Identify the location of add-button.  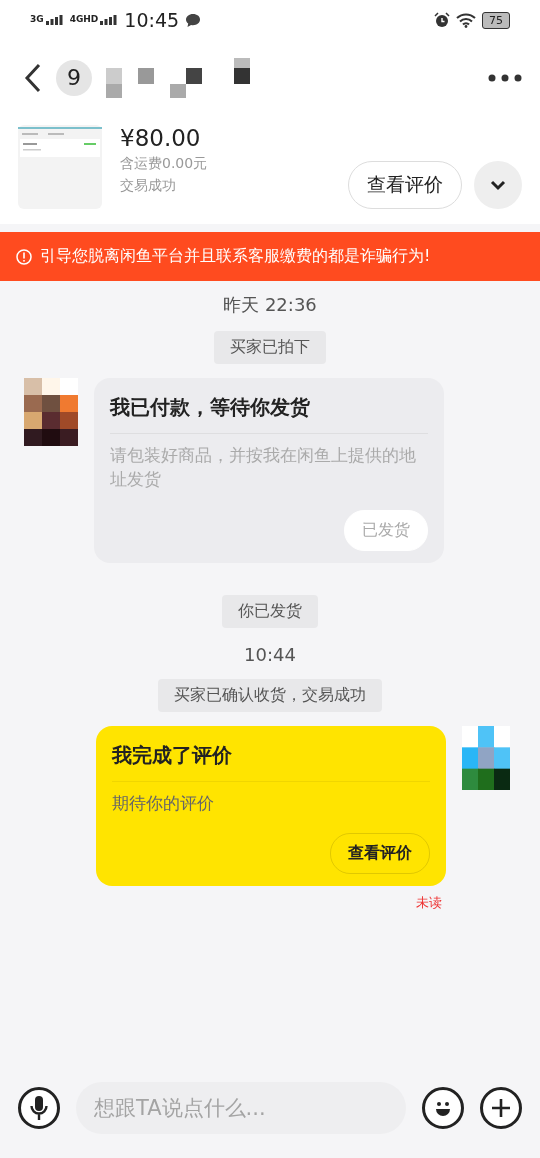
(501, 1108).